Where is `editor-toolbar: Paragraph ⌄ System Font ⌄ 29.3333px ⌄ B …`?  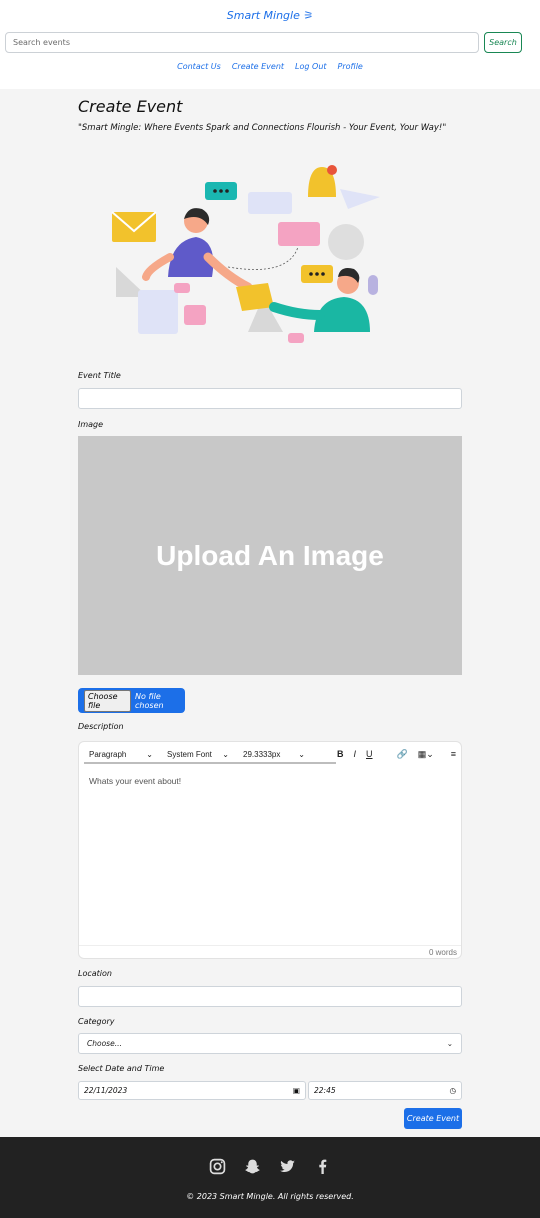
editor-toolbar: Paragraph ⌄ System Font ⌄ 29.3333px ⌄ B … is located at coordinates (270, 754).